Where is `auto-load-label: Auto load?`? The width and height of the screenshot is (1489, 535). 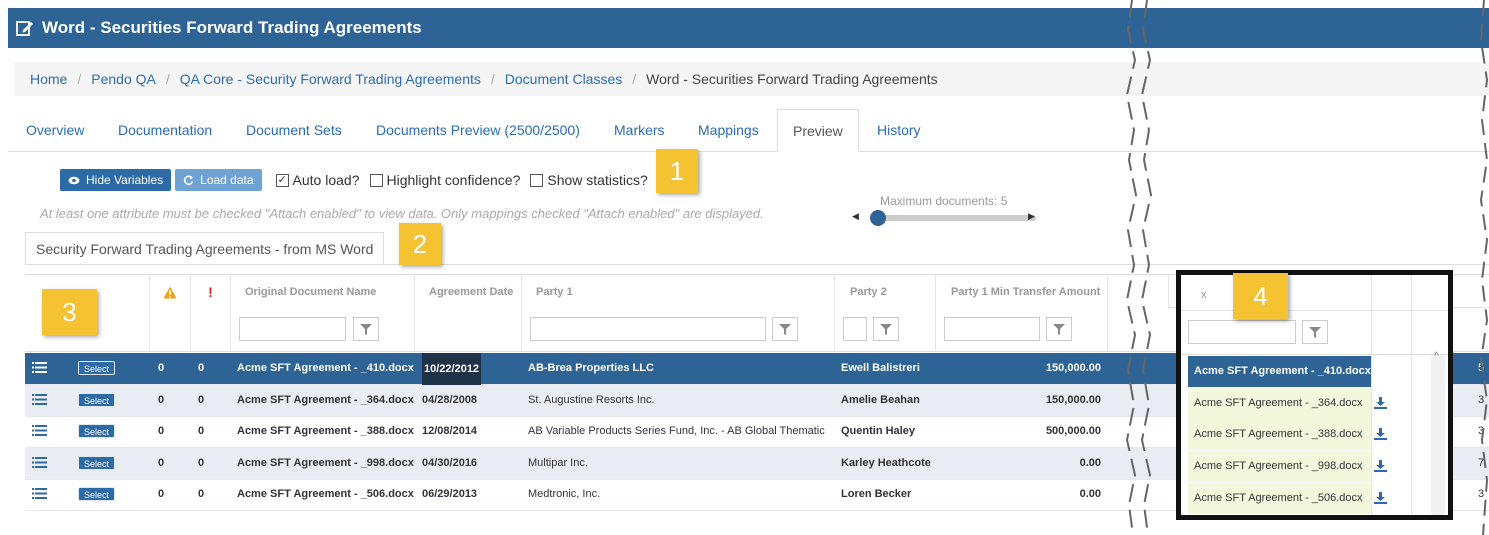 auto-load-label: Auto load? is located at coordinates (326, 180).